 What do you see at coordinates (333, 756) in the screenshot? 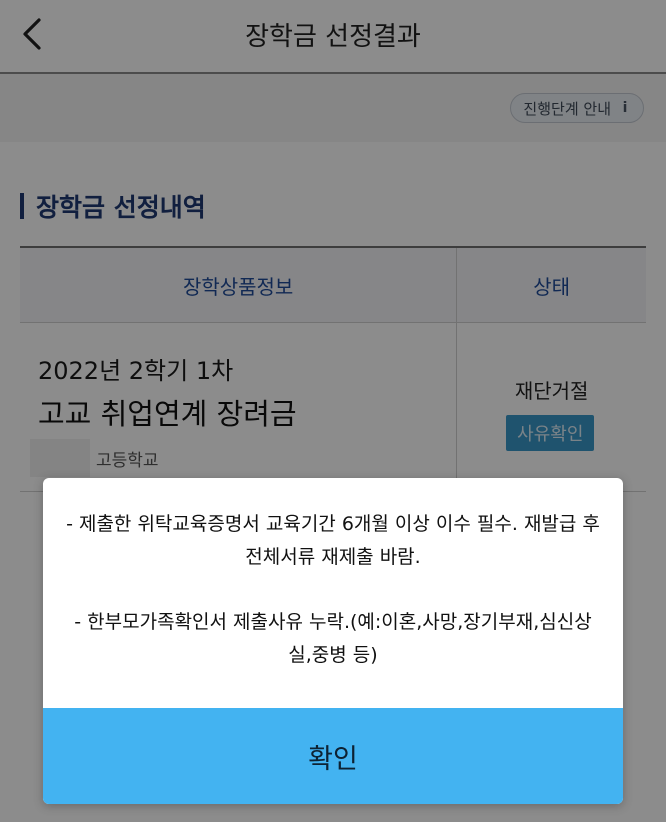
I see `confirm-button: 확인` at bounding box center [333, 756].